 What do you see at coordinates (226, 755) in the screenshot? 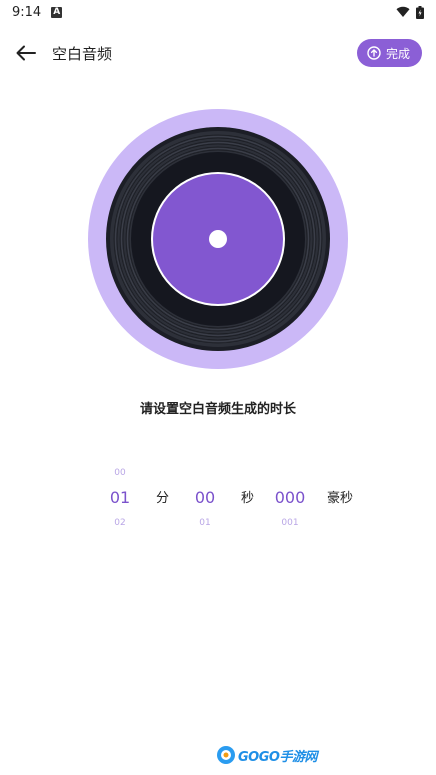
I see `watermark-logo-icon` at bounding box center [226, 755].